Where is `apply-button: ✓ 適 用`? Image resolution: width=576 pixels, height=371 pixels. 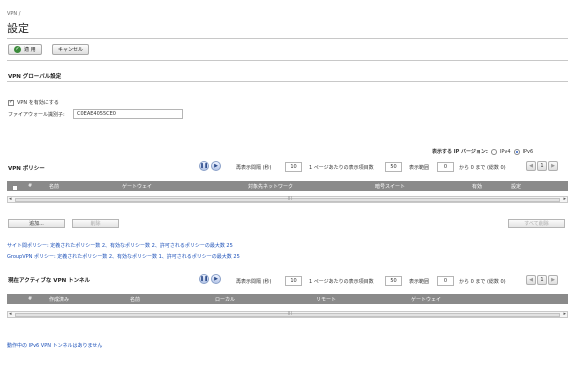
apply-button: ✓ 適 用 is located at coordinates (25, 49).